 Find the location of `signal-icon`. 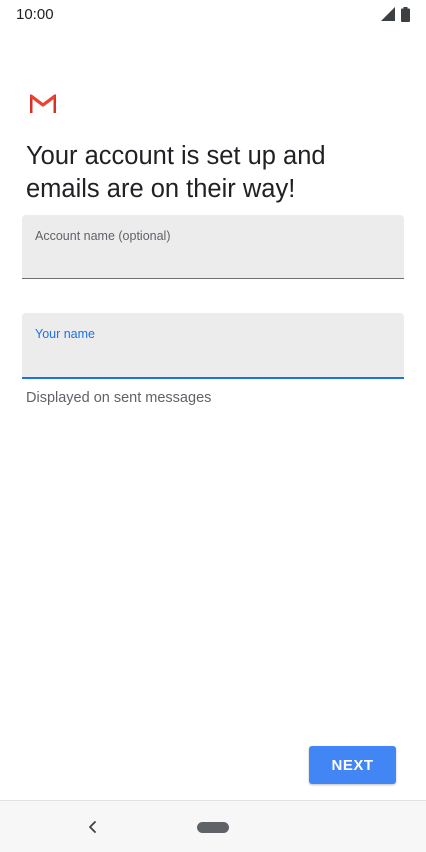

signal-icon is located at coordinates (388, 14).